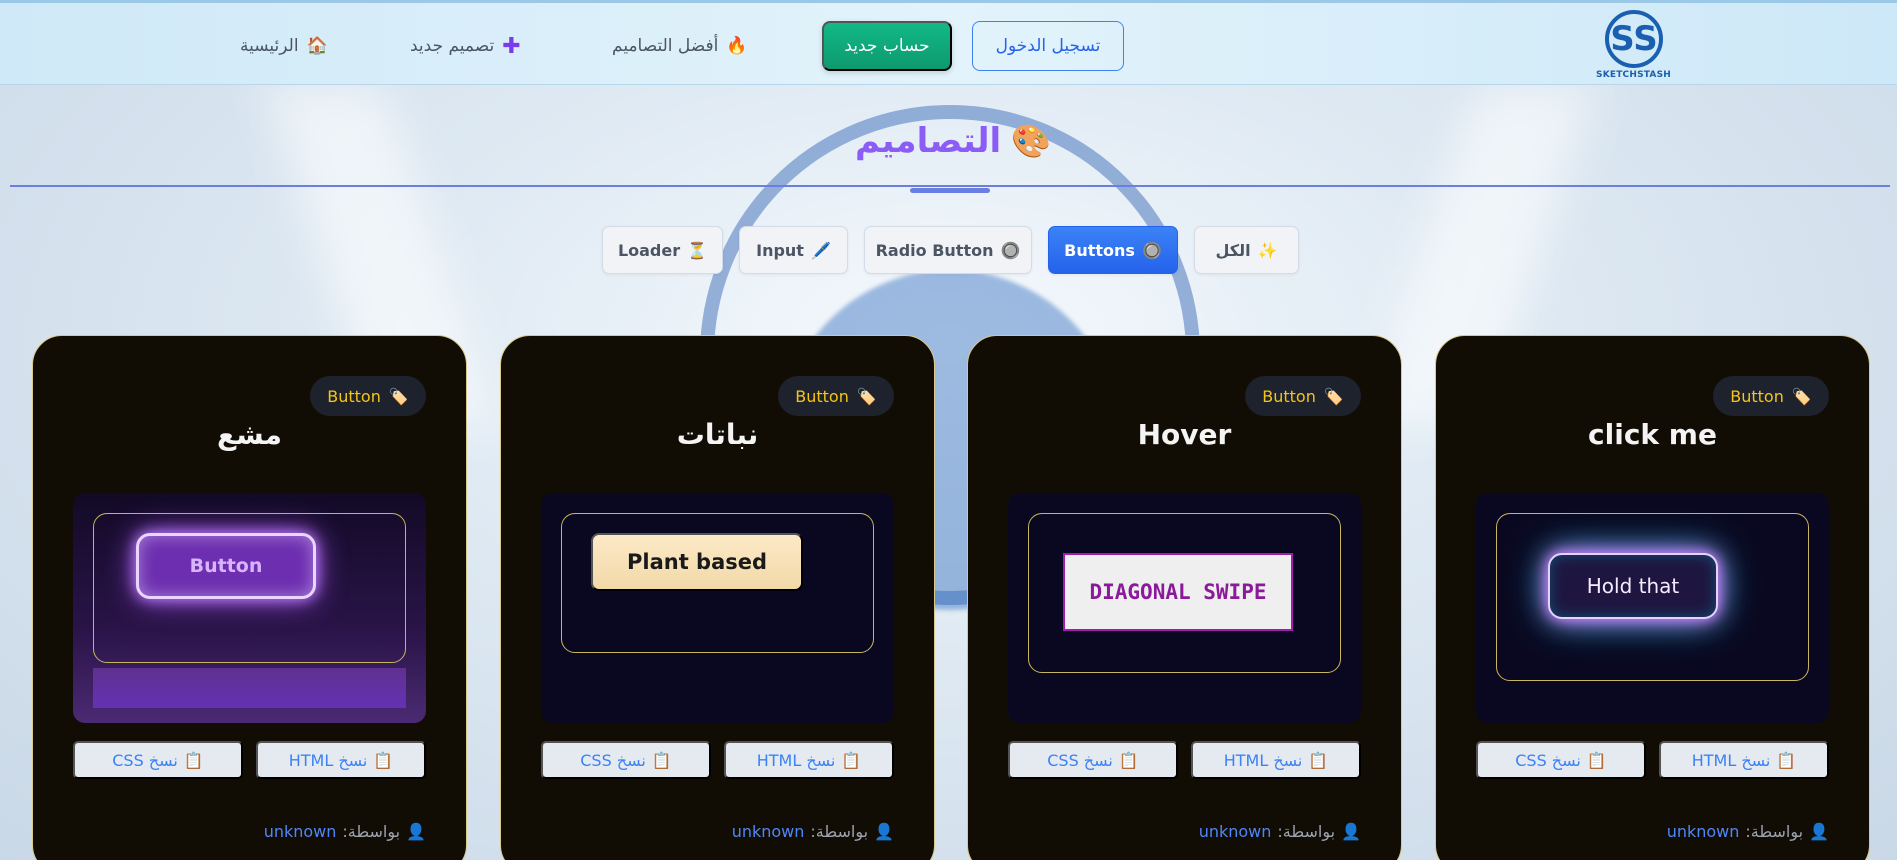  I want to click on design-preview: Plant based, so click(717, 608).